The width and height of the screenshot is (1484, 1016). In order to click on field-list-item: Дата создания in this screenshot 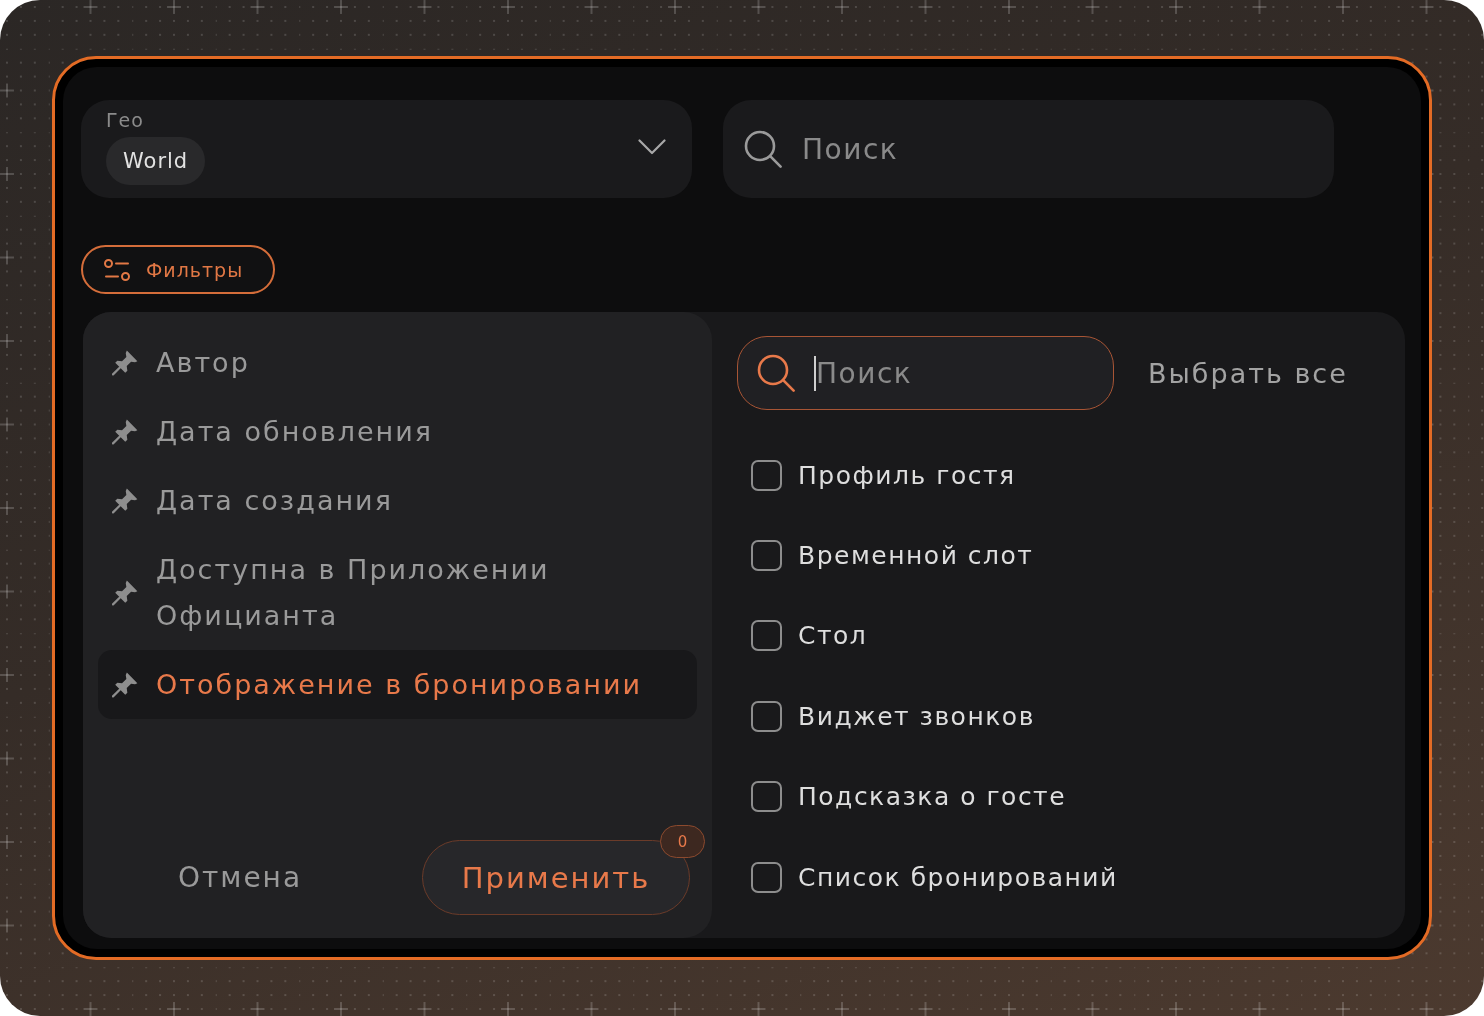, I will do `click(397, 500)`.